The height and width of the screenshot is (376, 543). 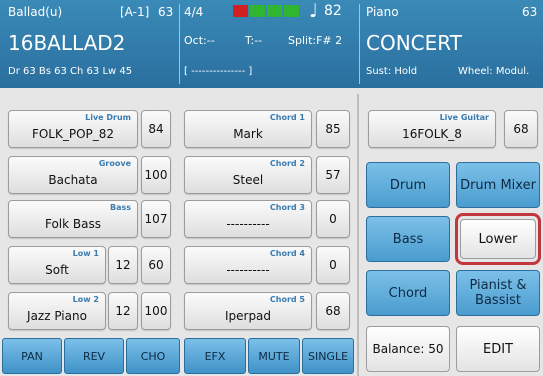 I want to click on edit-button: EDIT, so click(x=498, y=349).